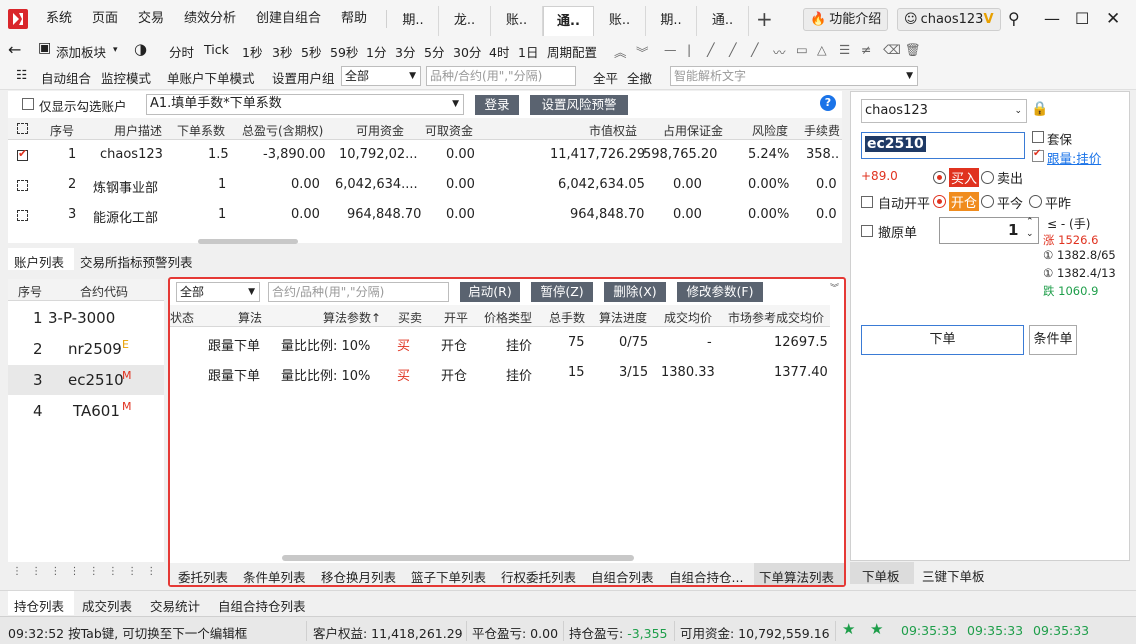  I want to click on back-icon: ←, so click(14, 49).